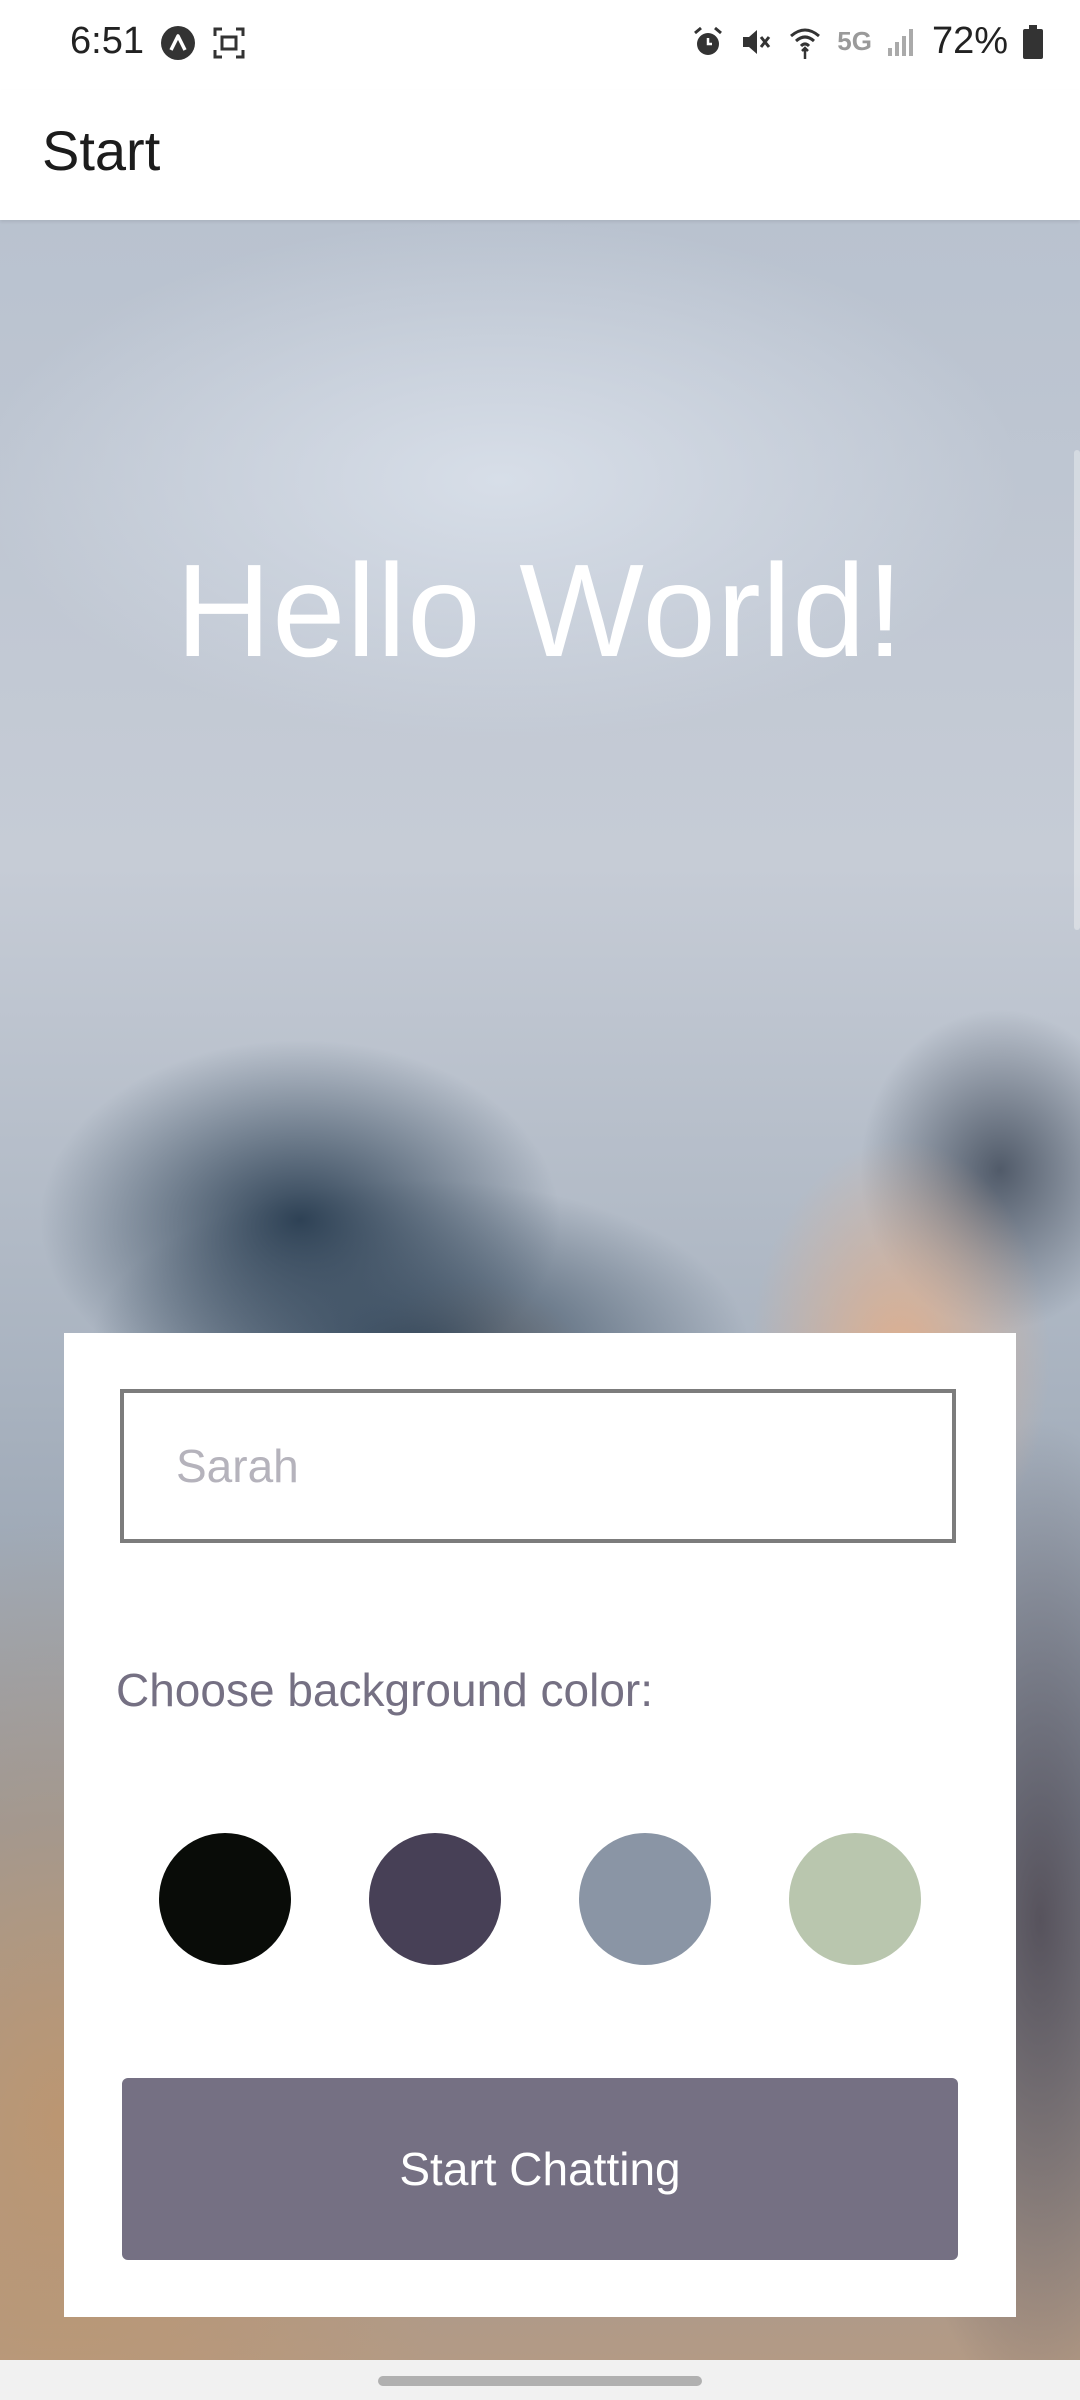  Describe the element at coordinates (203, 43) in the screenshot. I see `status-left-icons` at that location.